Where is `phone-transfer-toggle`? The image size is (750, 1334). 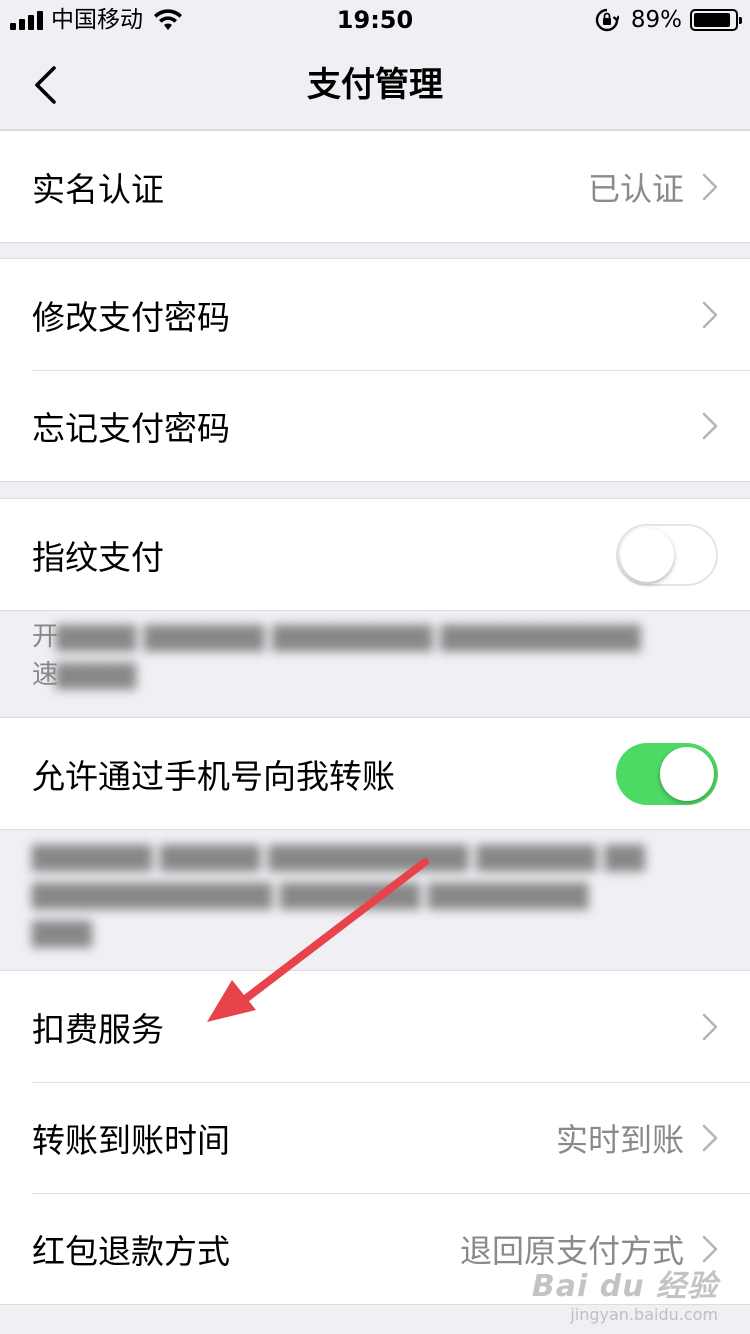
phone-transfer-toggle is located at coordinates (667, 773).